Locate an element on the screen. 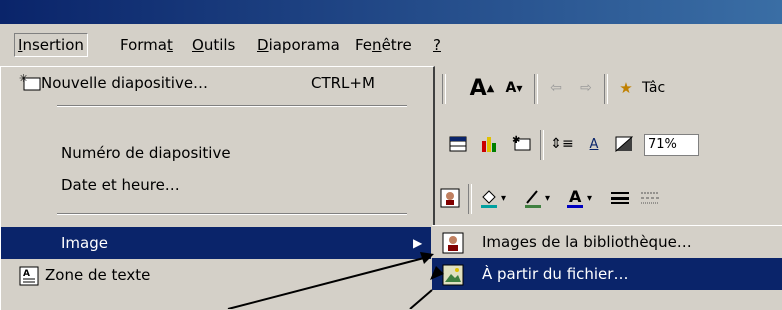  arrow-head-clipart is located at coordinates (427, 258).